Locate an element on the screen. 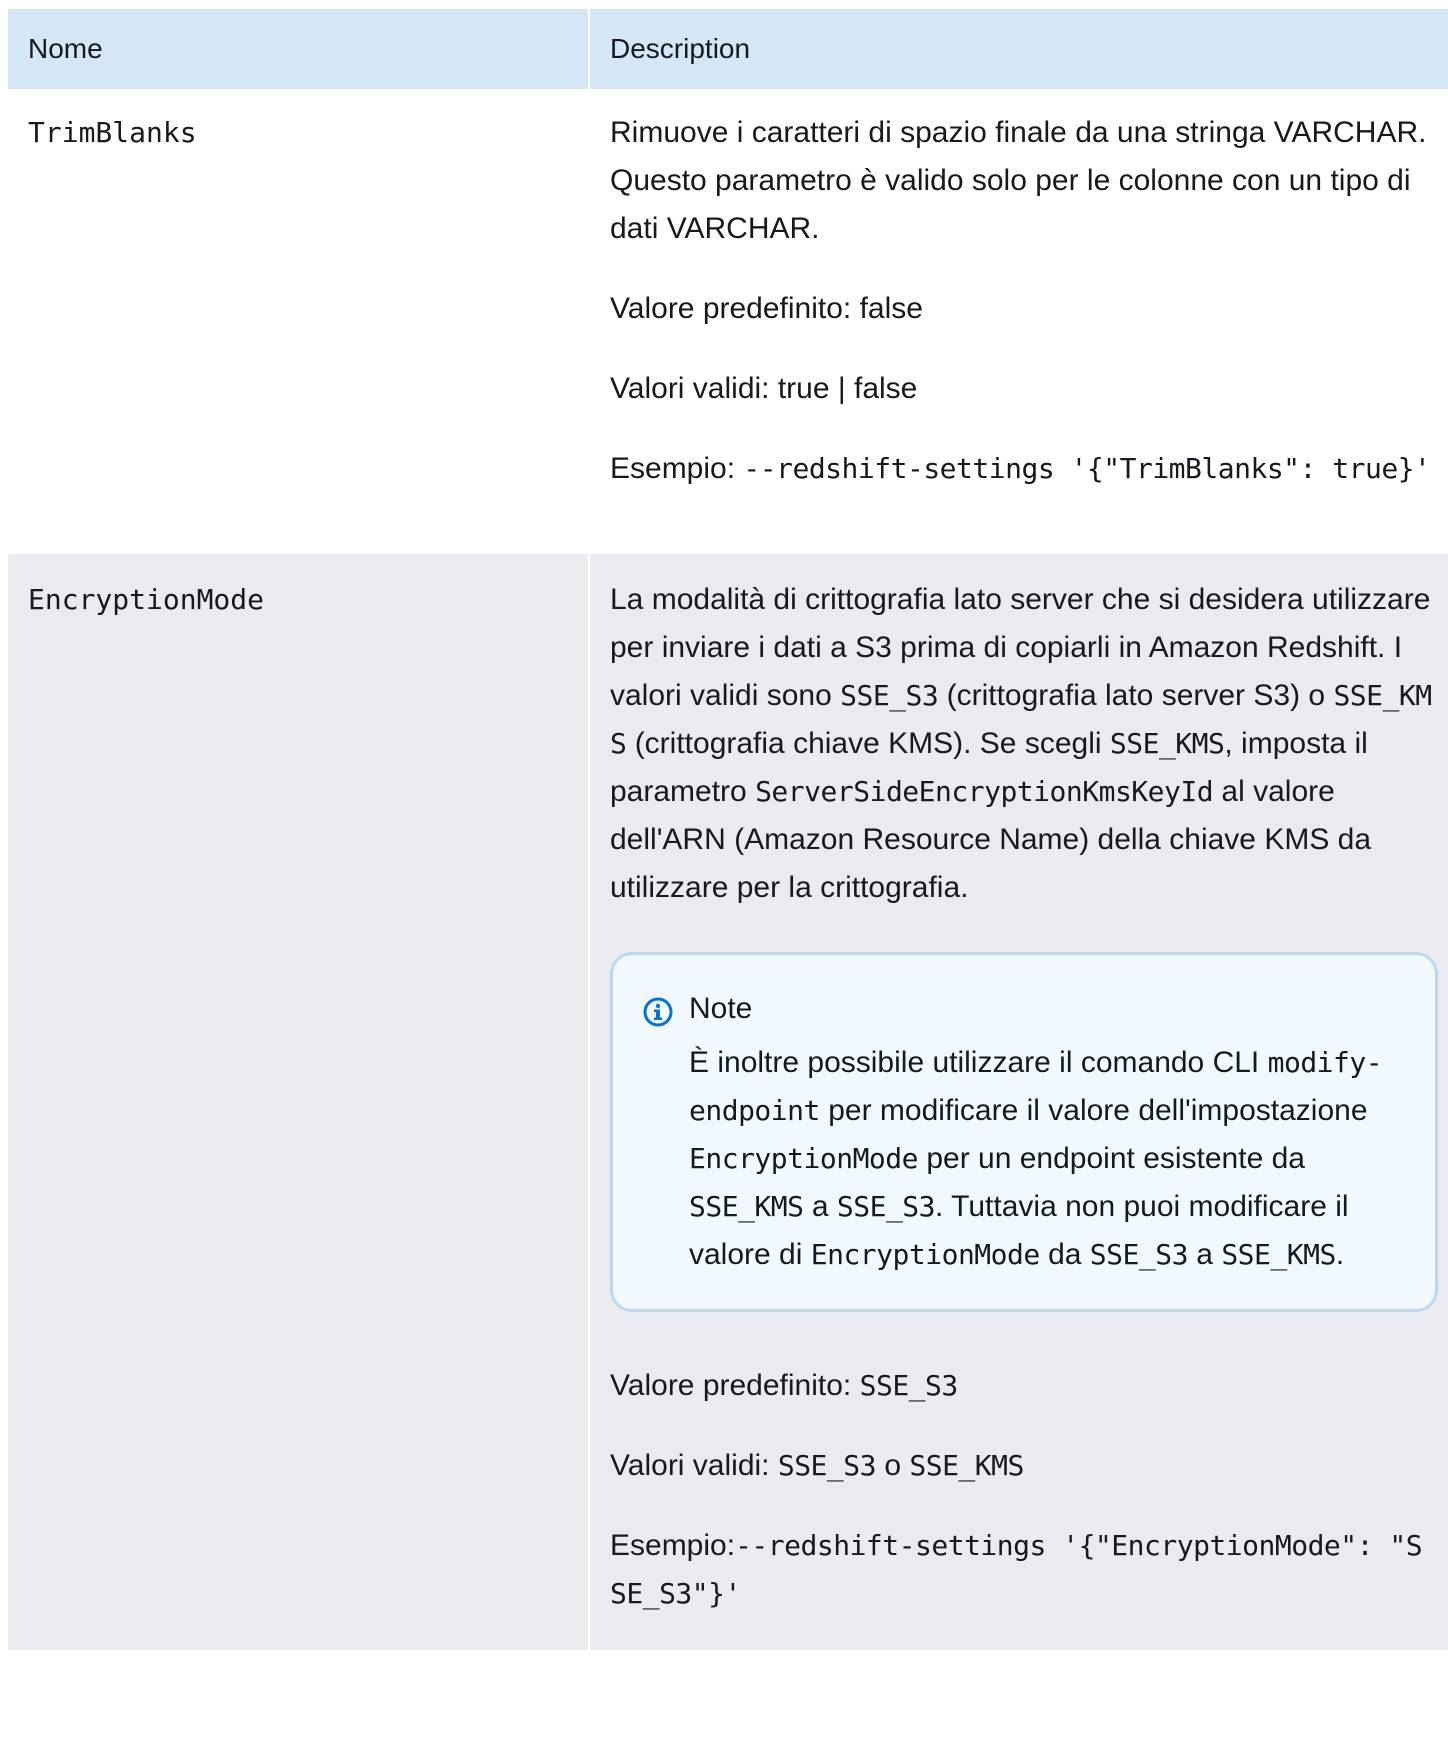 The image size is (1448, 1737). note-title: Note is located at coordinates (721, 1008).